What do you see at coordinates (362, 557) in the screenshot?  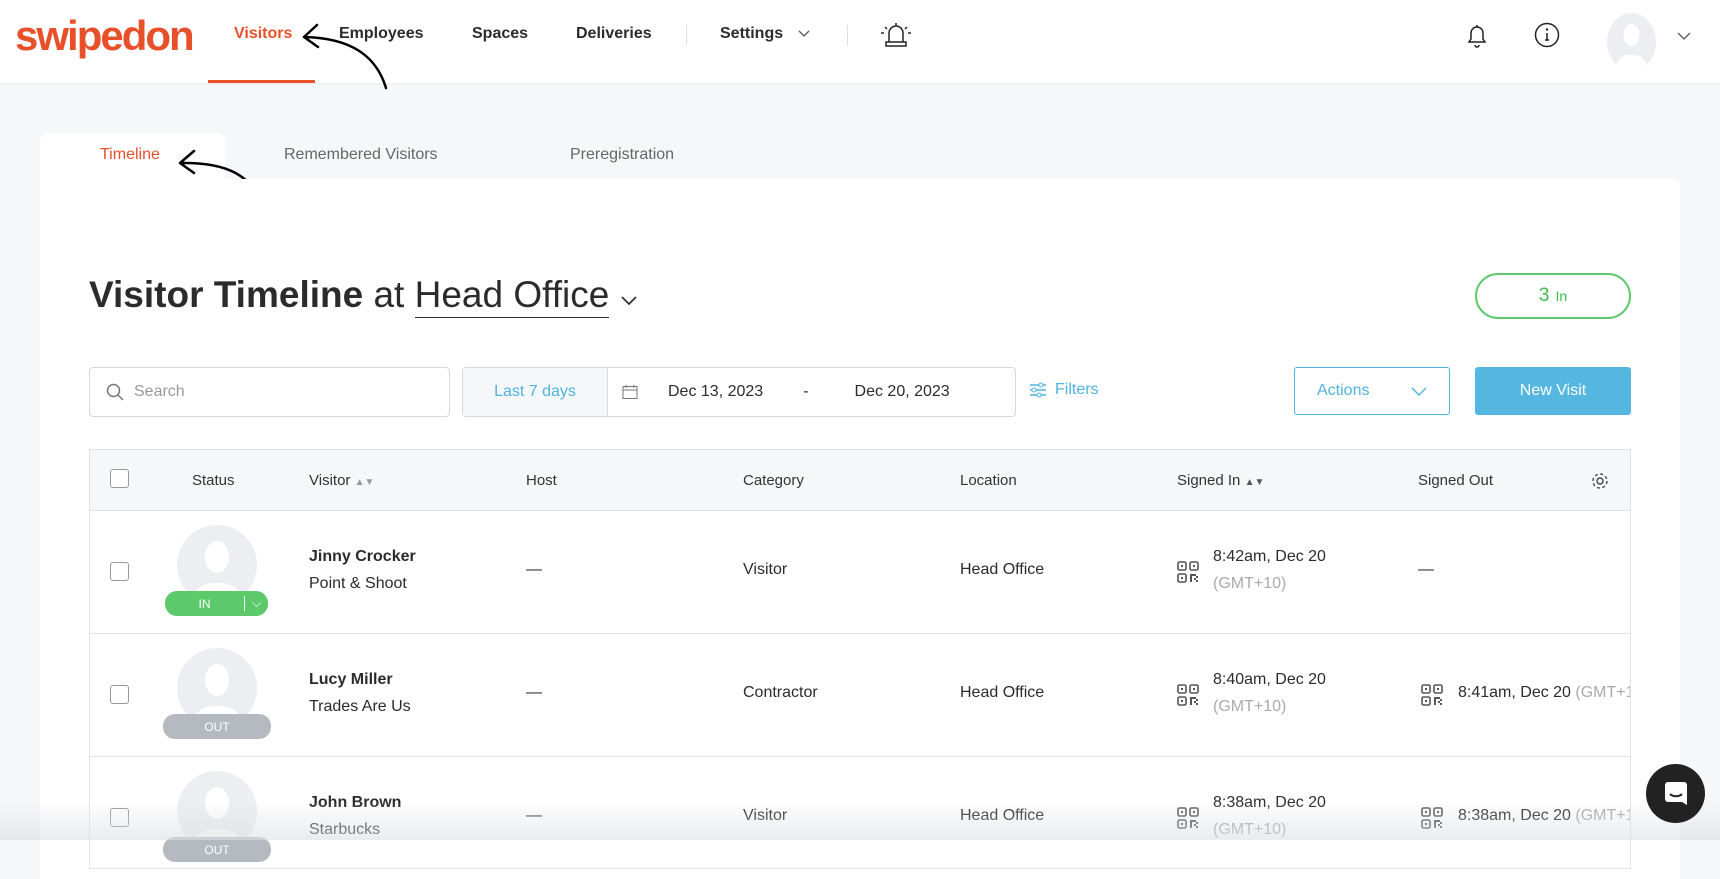 I see `visitor-name: Jinny Crocker` at bounding box center [362, 557].